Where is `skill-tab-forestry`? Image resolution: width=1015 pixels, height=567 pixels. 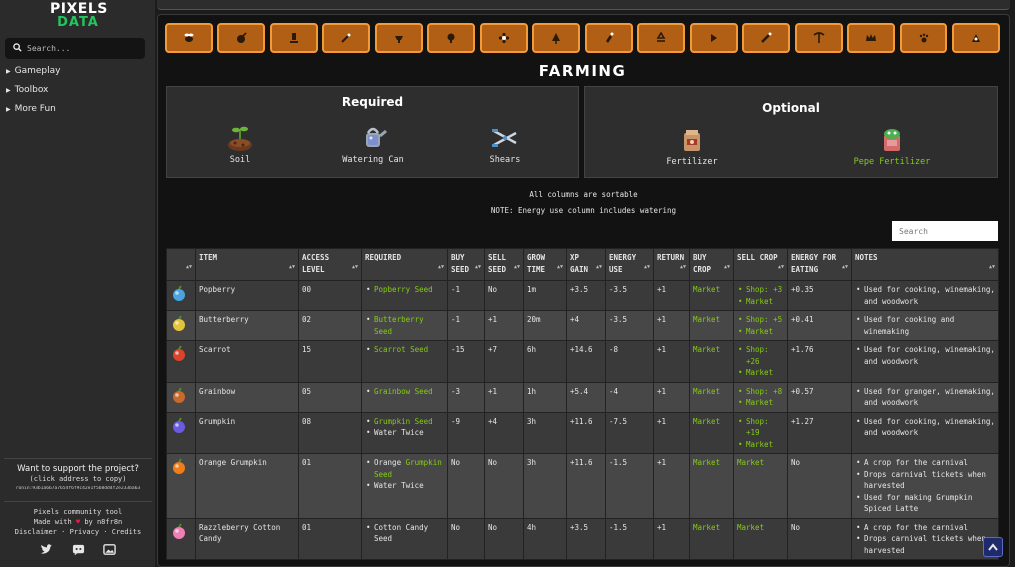 skill-tab-forestry is located at coordinates (346, 38).